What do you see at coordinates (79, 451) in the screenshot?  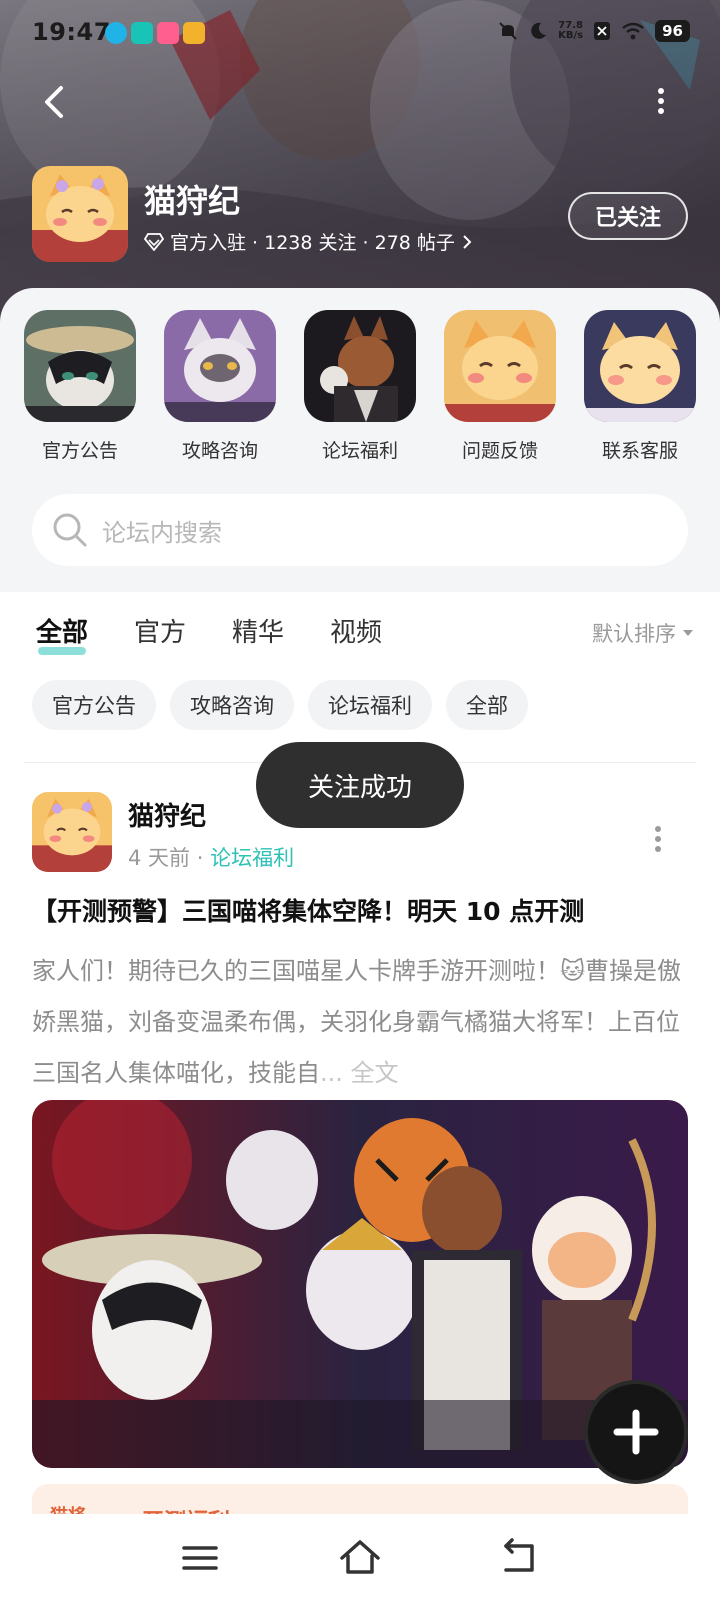 I see `shortcut-label: 官方公告` at bounding box center [79, 451].